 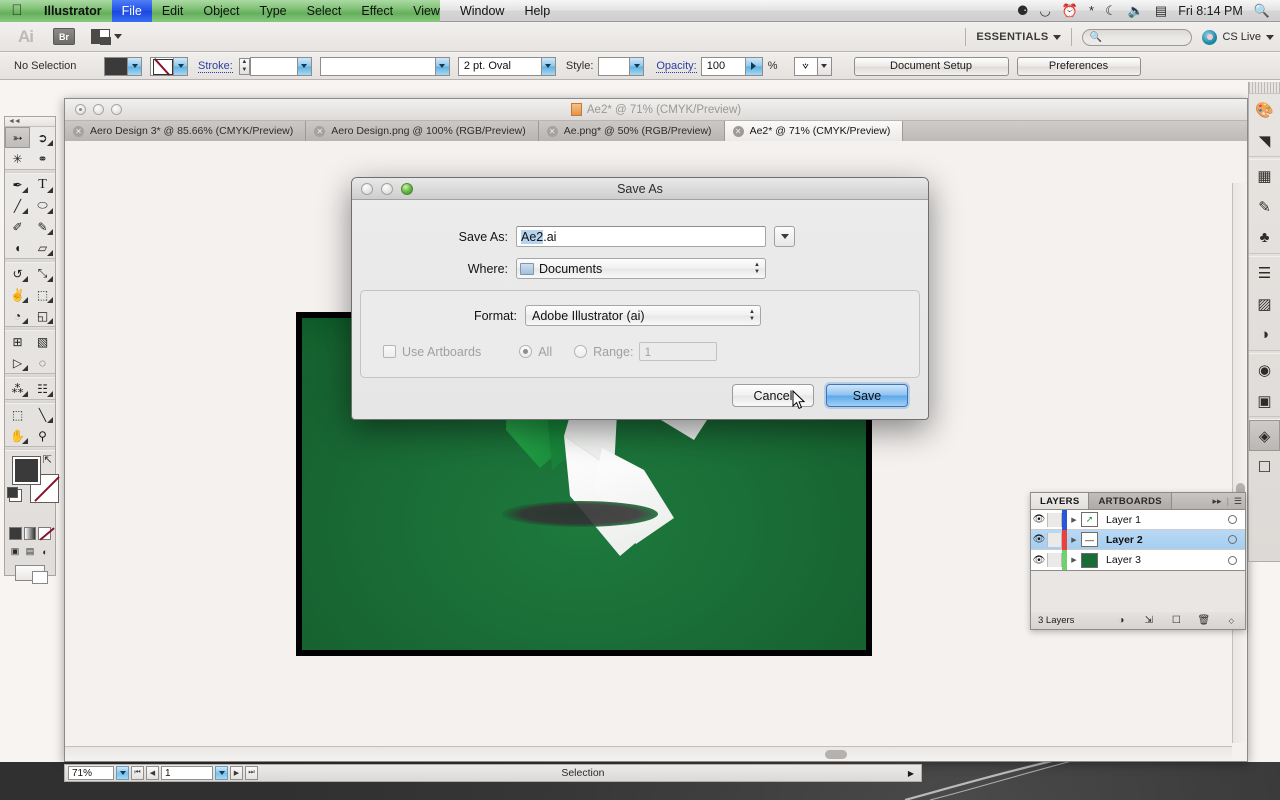 What do you see at coordinates (1136, 11) in the screenshot?
I see `volume-icon: 🔈` at bounding box center [1136, 11].